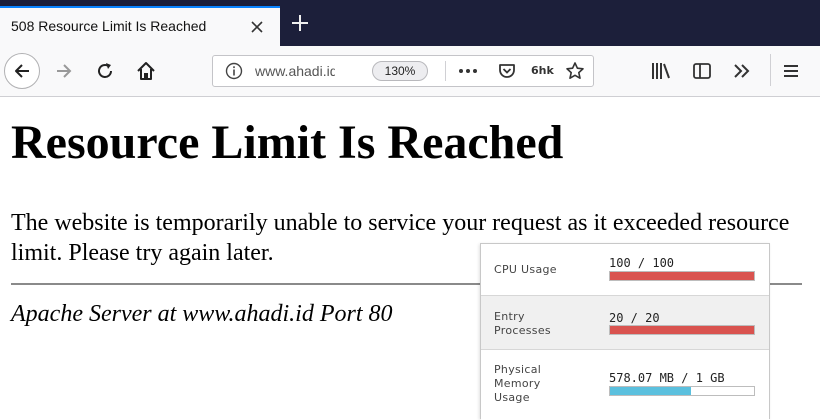  Describe the element at coordinates (770, 70) in the screenshot. I see `toolbar-divider` at that location.